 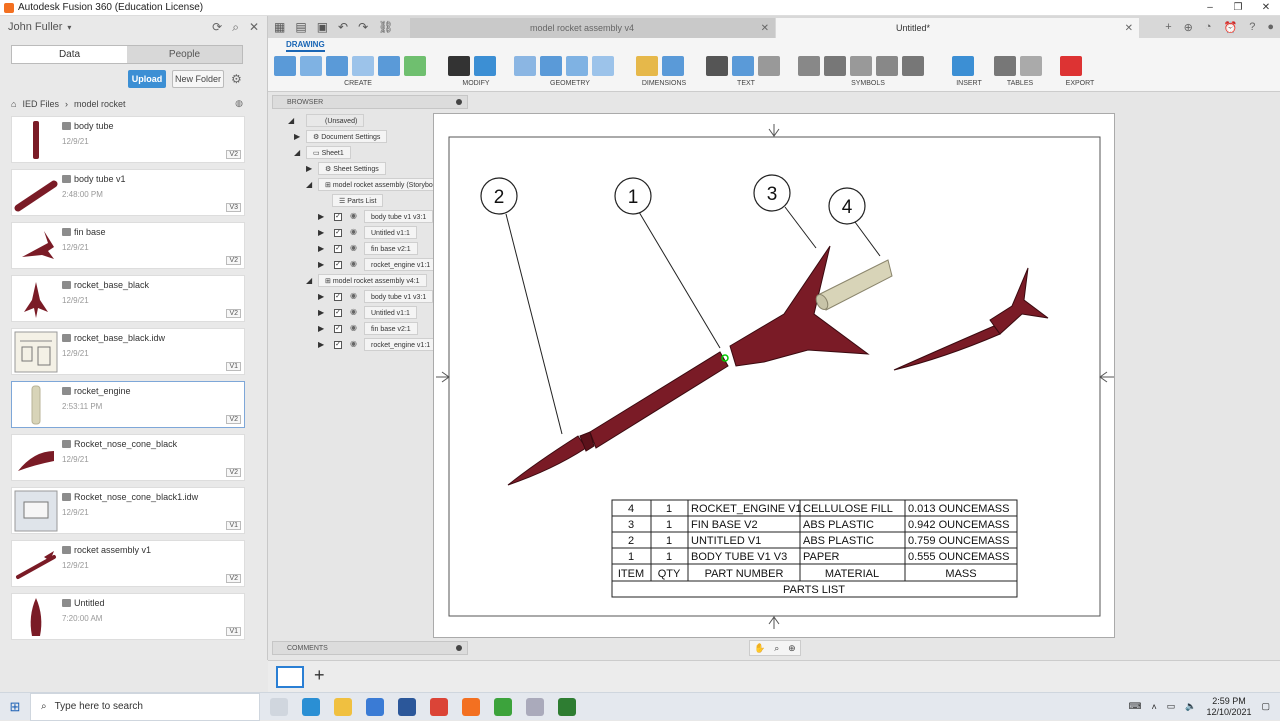 I want to click on dimension-icon, so click(x=647, y=66).